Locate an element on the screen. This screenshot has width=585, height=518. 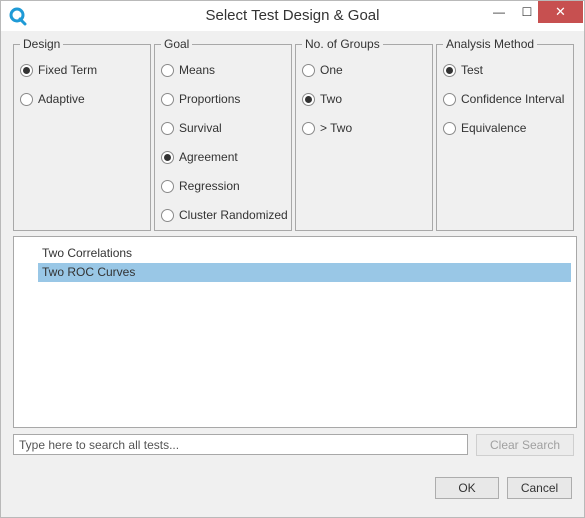
radio-proportions-indicator is located at coordinates (167, 99).